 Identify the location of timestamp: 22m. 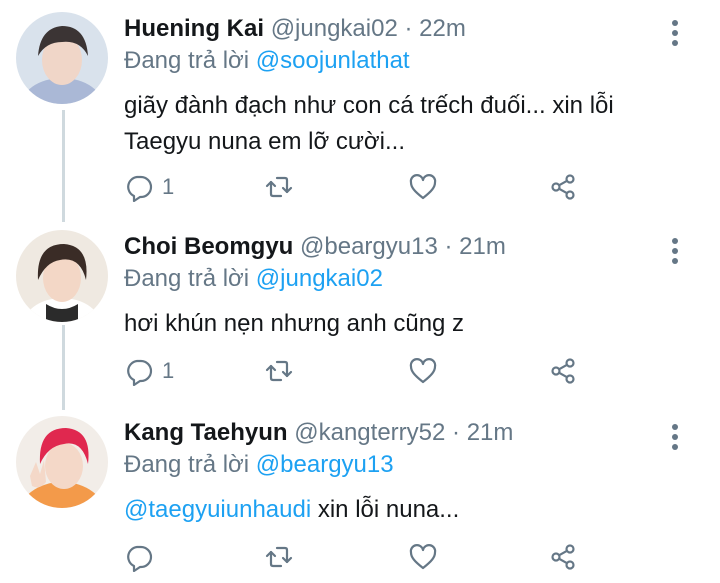
(442, 28).